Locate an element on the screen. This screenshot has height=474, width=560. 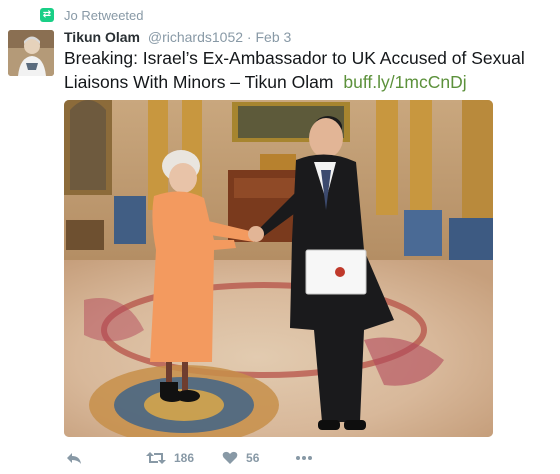
retweeted-by-label: Jo Retweeted is located at coordinates (104, 15).